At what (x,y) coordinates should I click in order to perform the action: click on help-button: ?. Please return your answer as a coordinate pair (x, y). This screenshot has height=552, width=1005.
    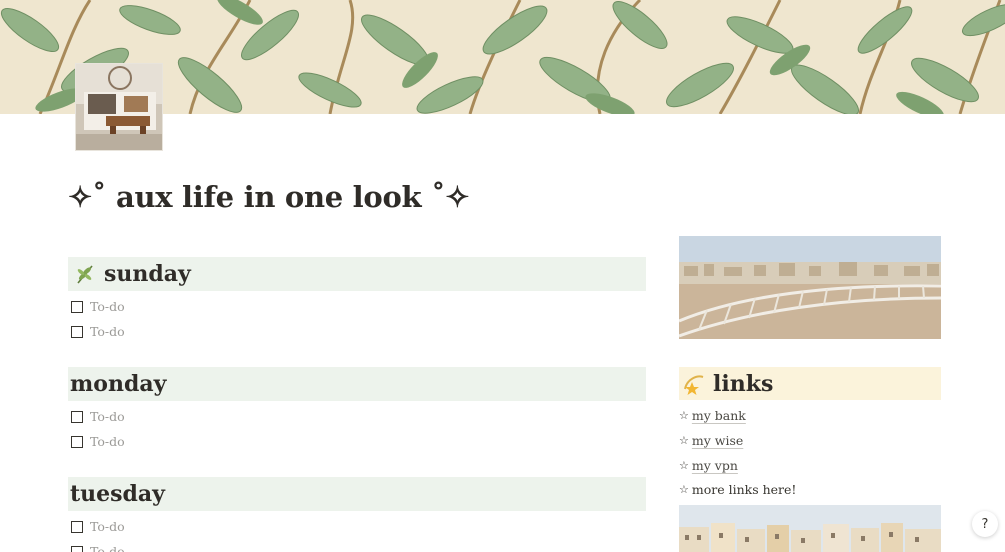
    Looking at the image, I should click on (985, 524).